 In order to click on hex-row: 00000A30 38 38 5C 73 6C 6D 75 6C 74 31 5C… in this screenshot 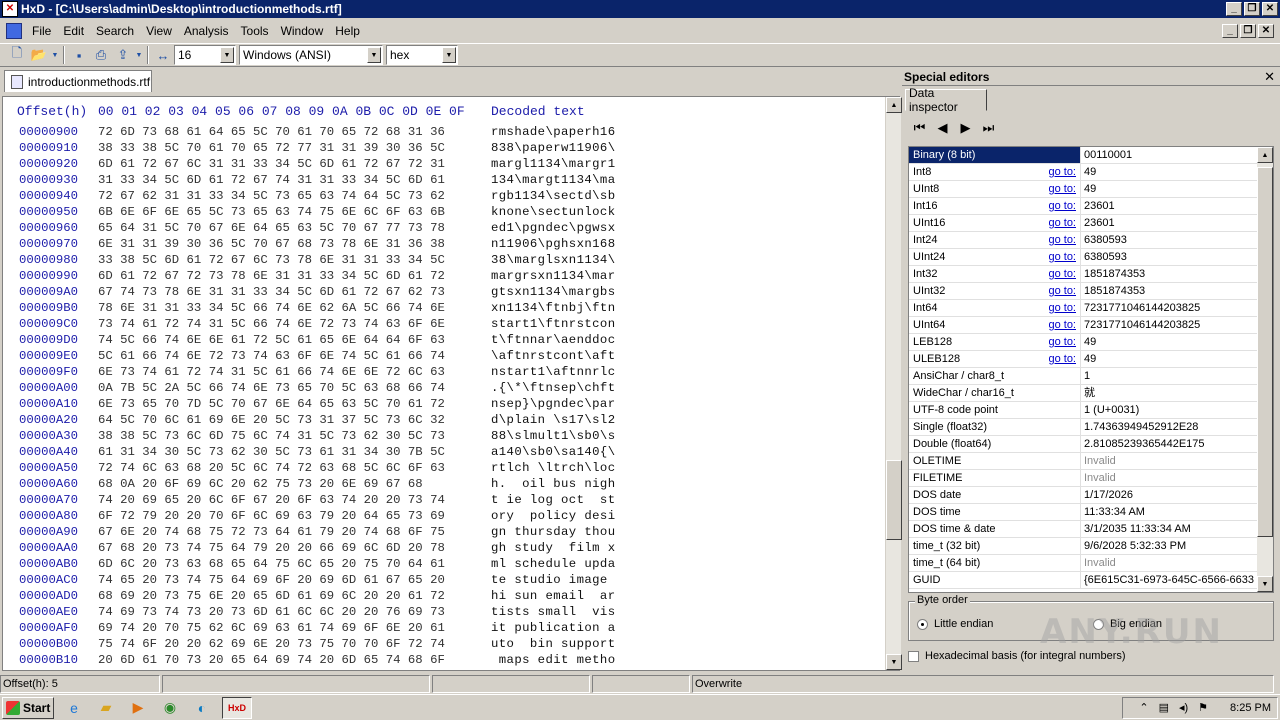, I will do `click(443, 437)`.